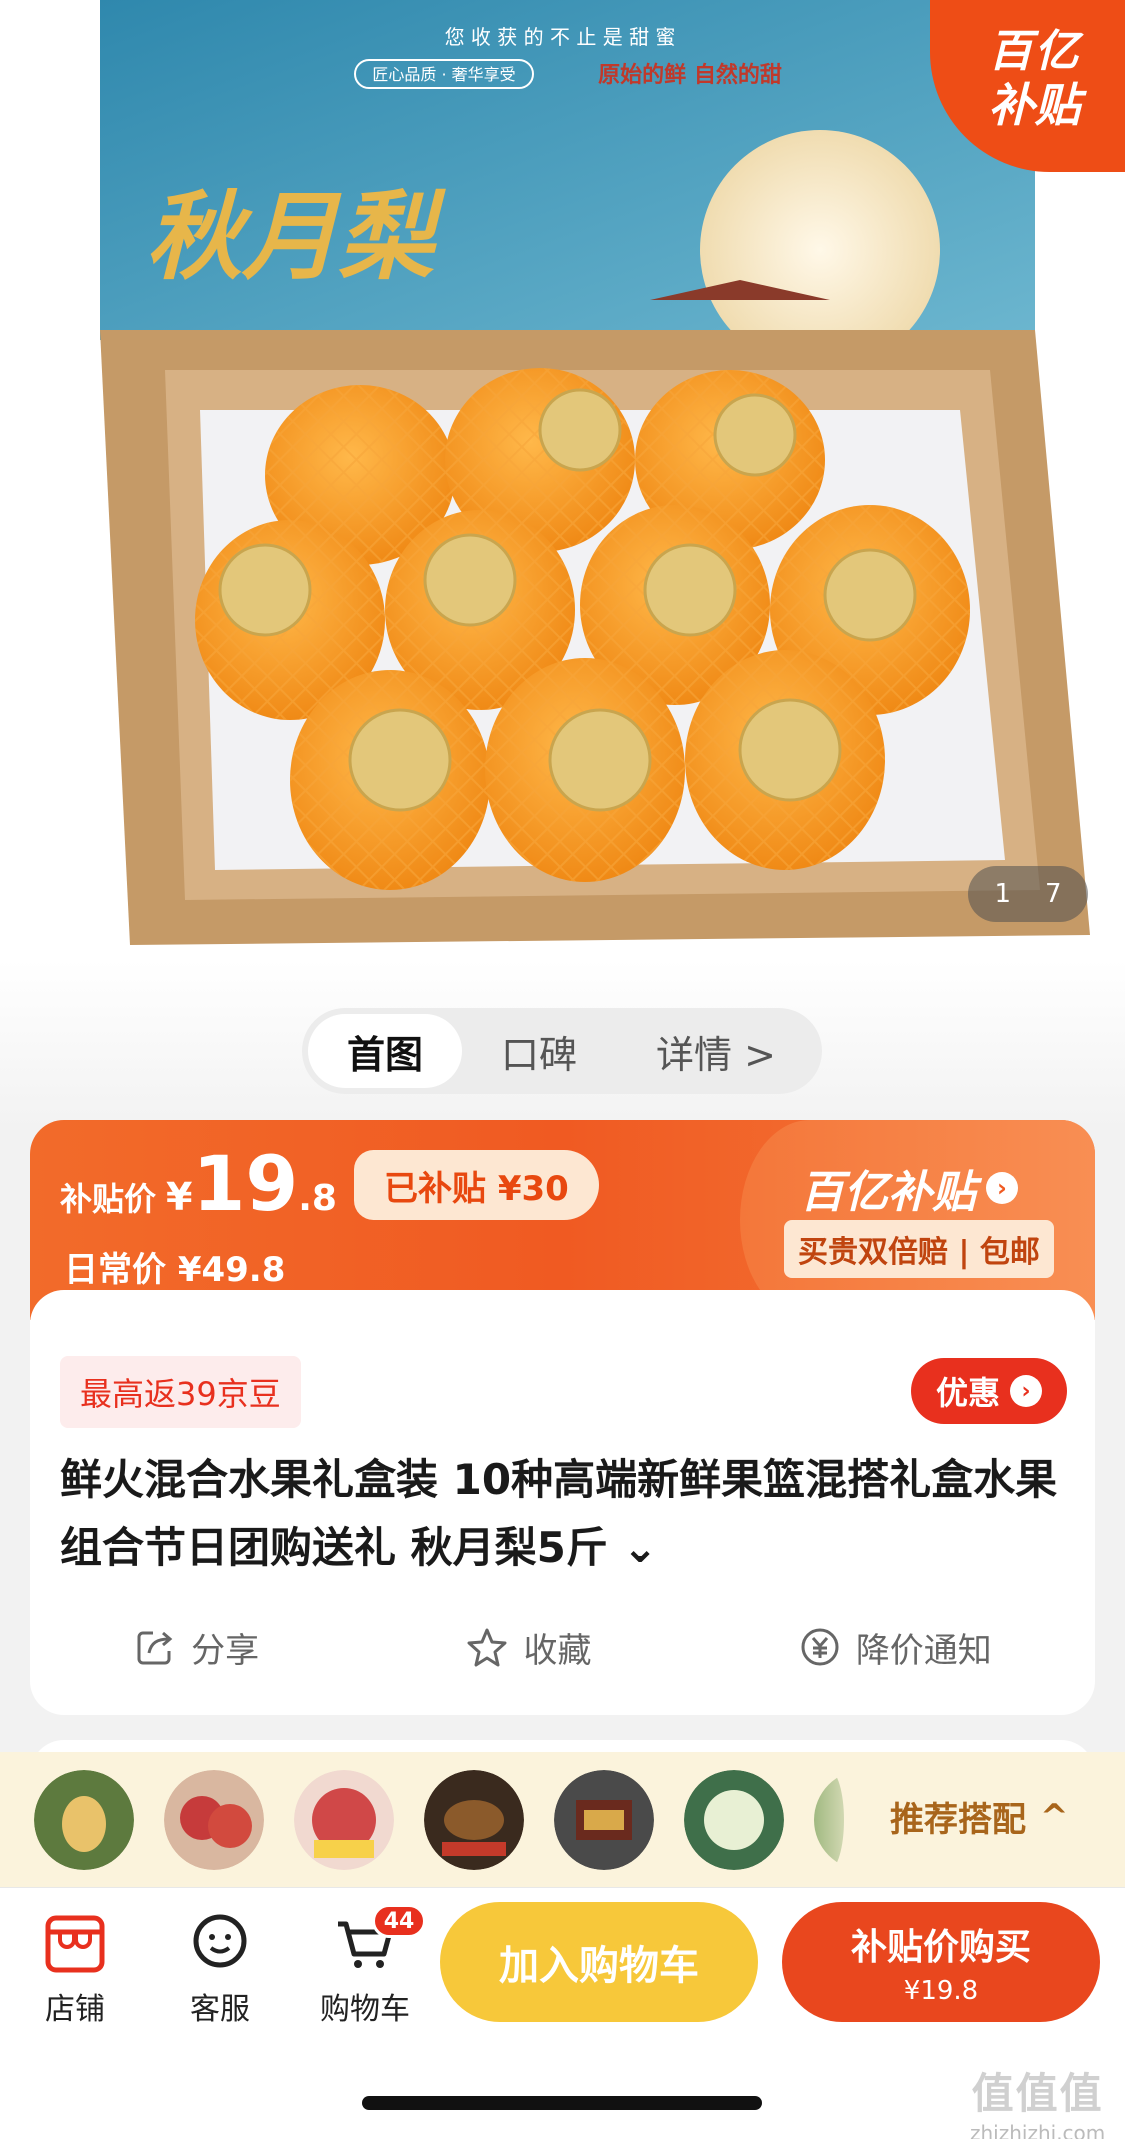 Image resolution: width=1125 pixels, height=2139 pixels. What do you see at coordinates (220, 1941) in the screenshot?
I see `chat-bubble-icon` at bounding box center [220, 1941].